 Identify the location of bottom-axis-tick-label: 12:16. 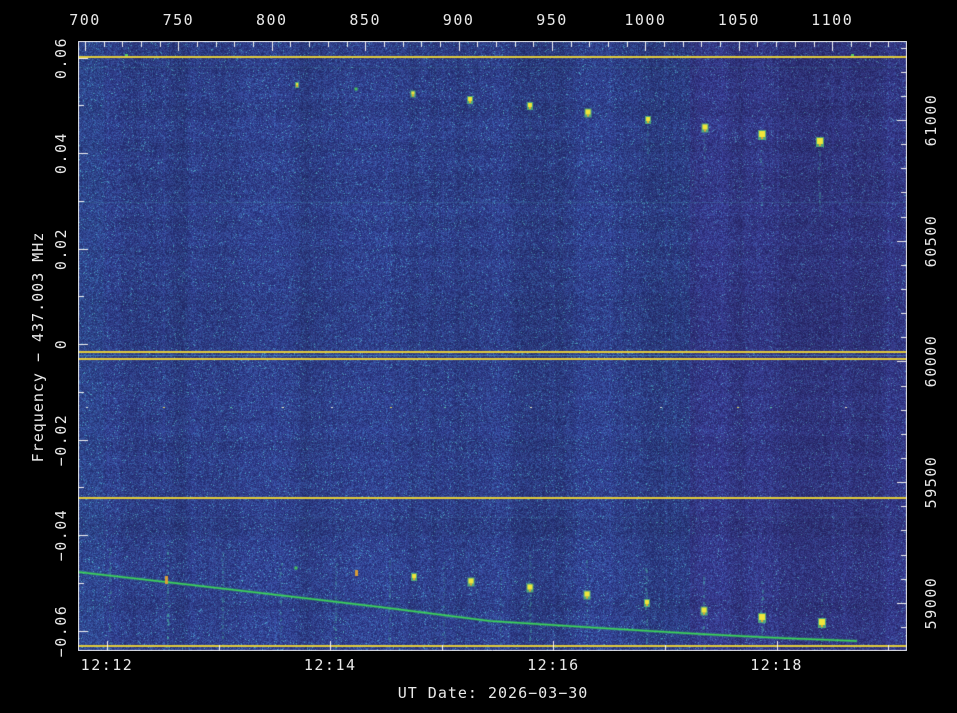
(553, 665).